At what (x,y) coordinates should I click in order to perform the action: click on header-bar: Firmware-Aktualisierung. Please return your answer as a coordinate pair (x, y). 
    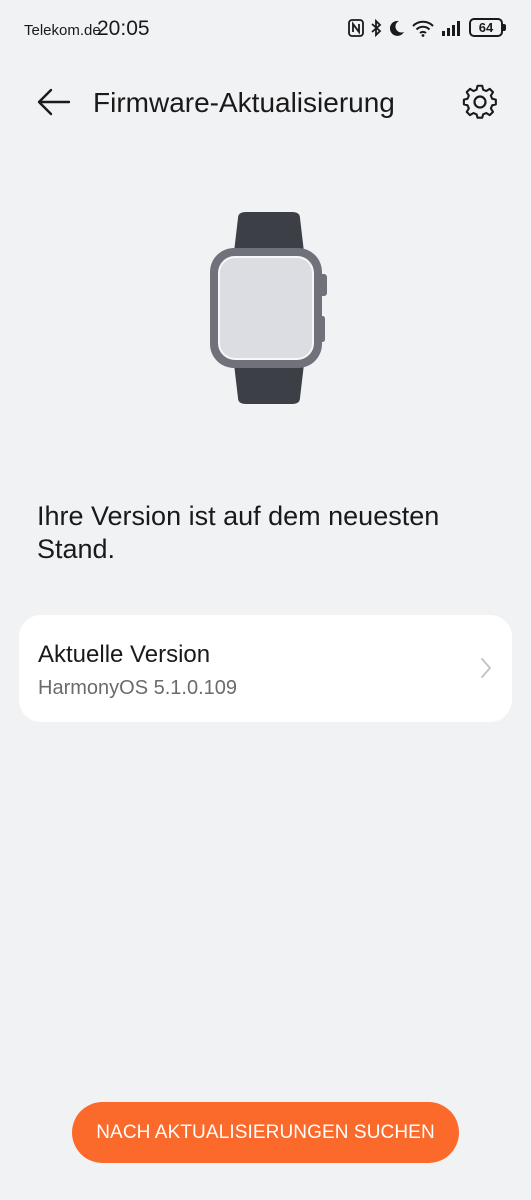
    Looking at the image, I should click on (265, 104).